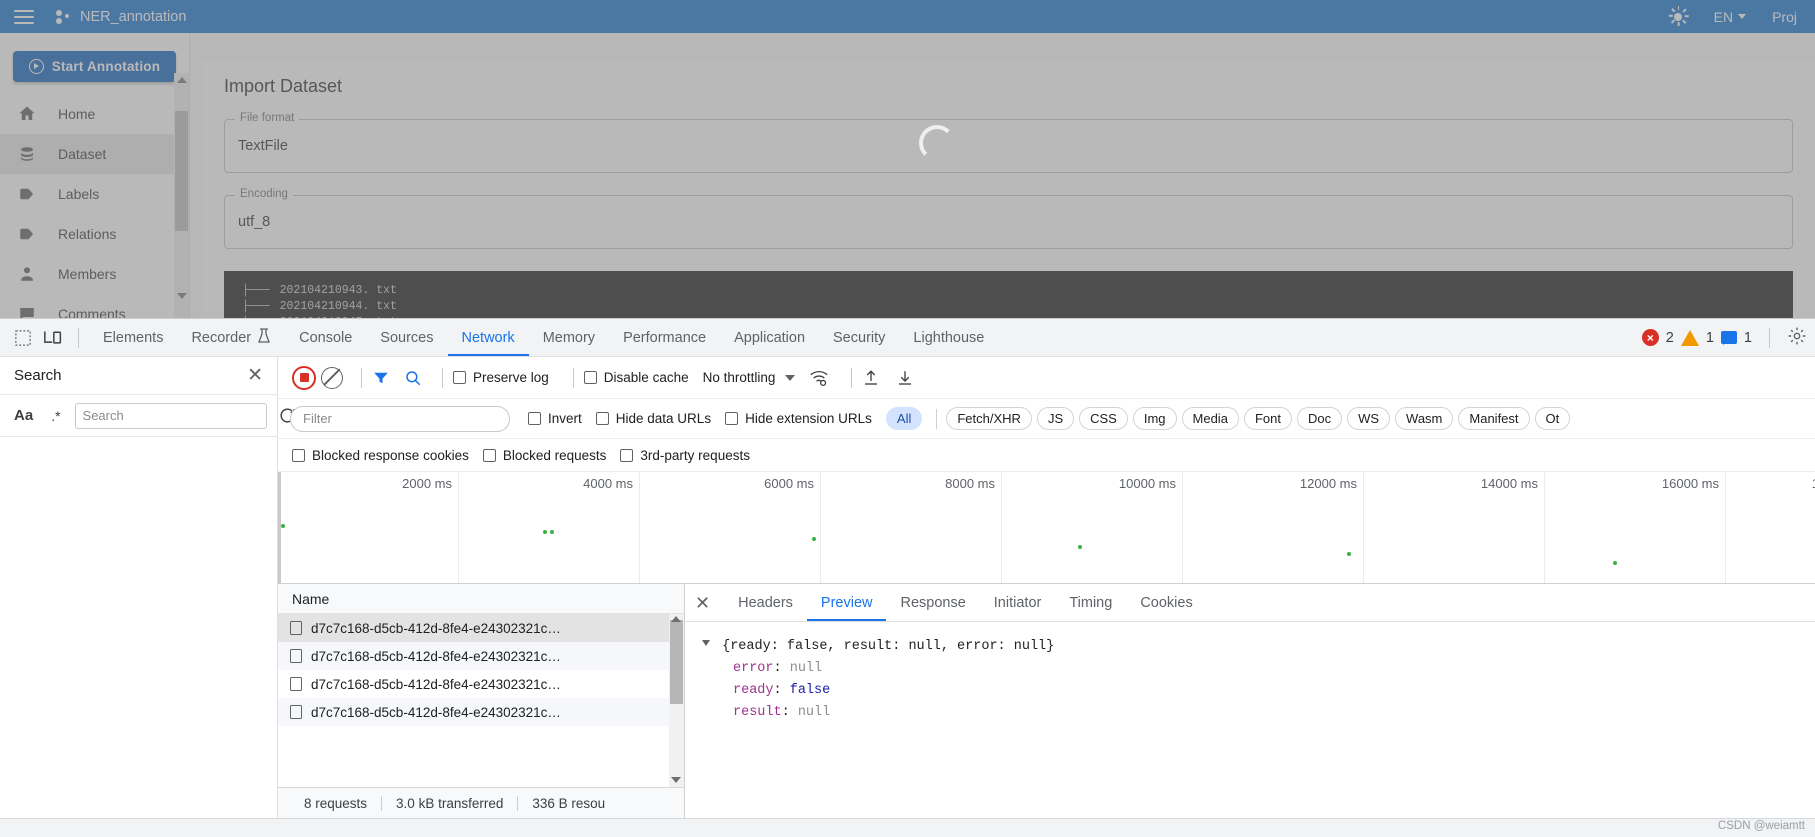 The width and height of the screenshot is (1815, 837). What do you see at coordinates (381, 378) in the screenshot?
I see `filter-icon` at bounding box center [381, 378].